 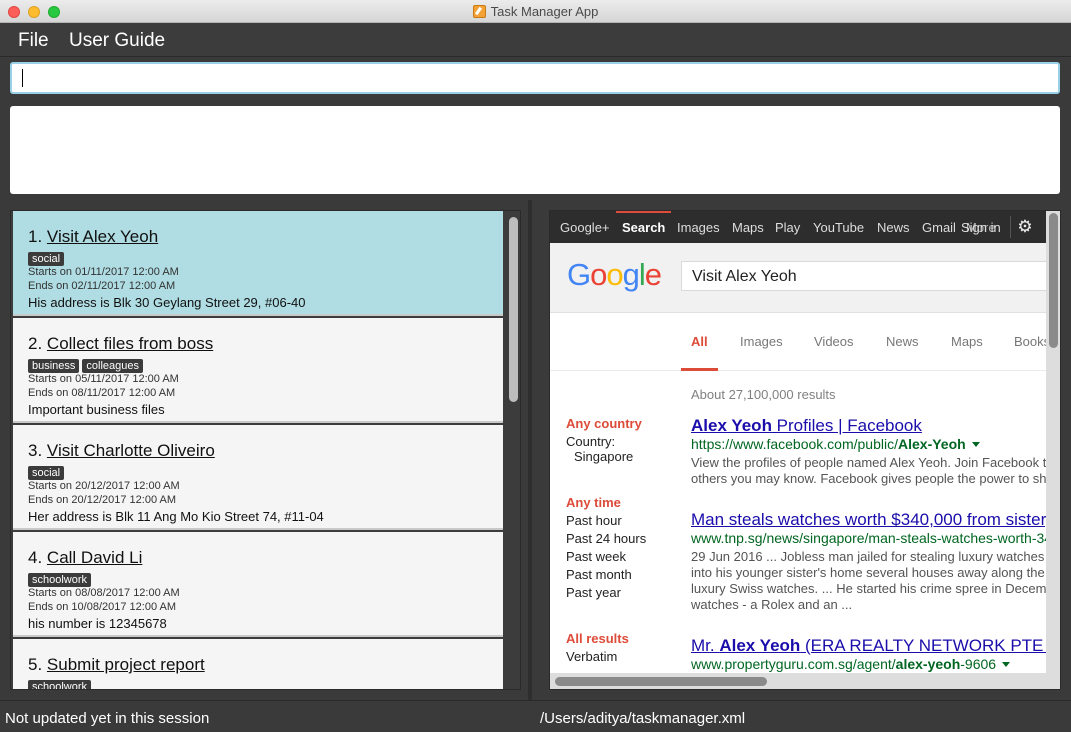 I want to click on task-end: Ends on 10/08/2017 12:00 AM, so click(x=102, y=607).